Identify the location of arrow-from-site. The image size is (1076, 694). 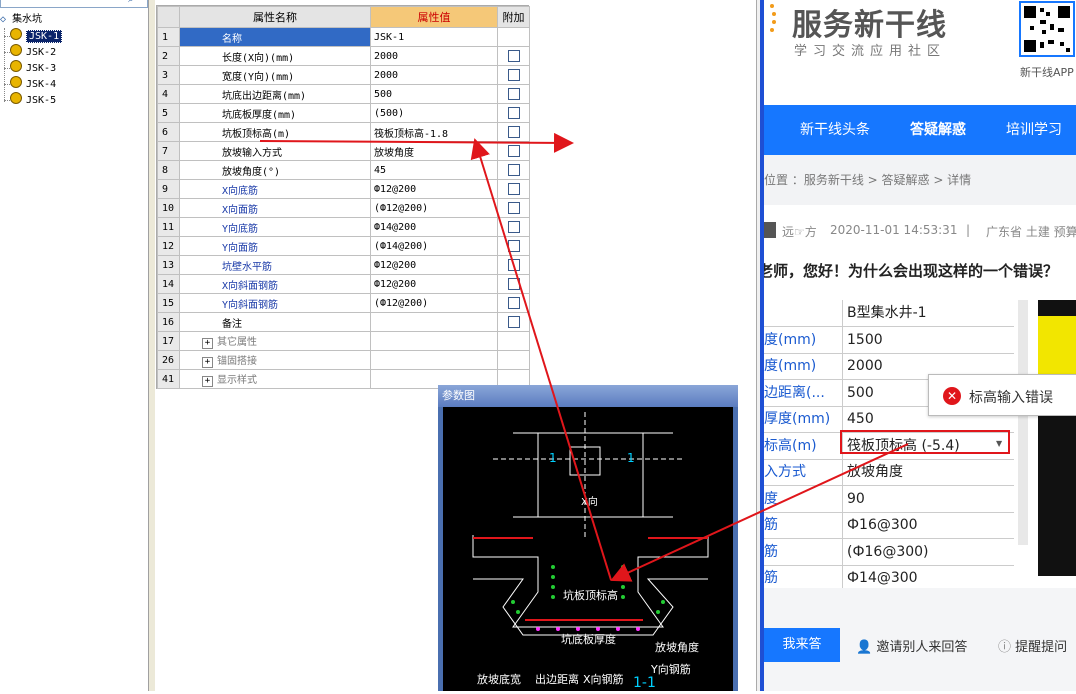
(759, 512).